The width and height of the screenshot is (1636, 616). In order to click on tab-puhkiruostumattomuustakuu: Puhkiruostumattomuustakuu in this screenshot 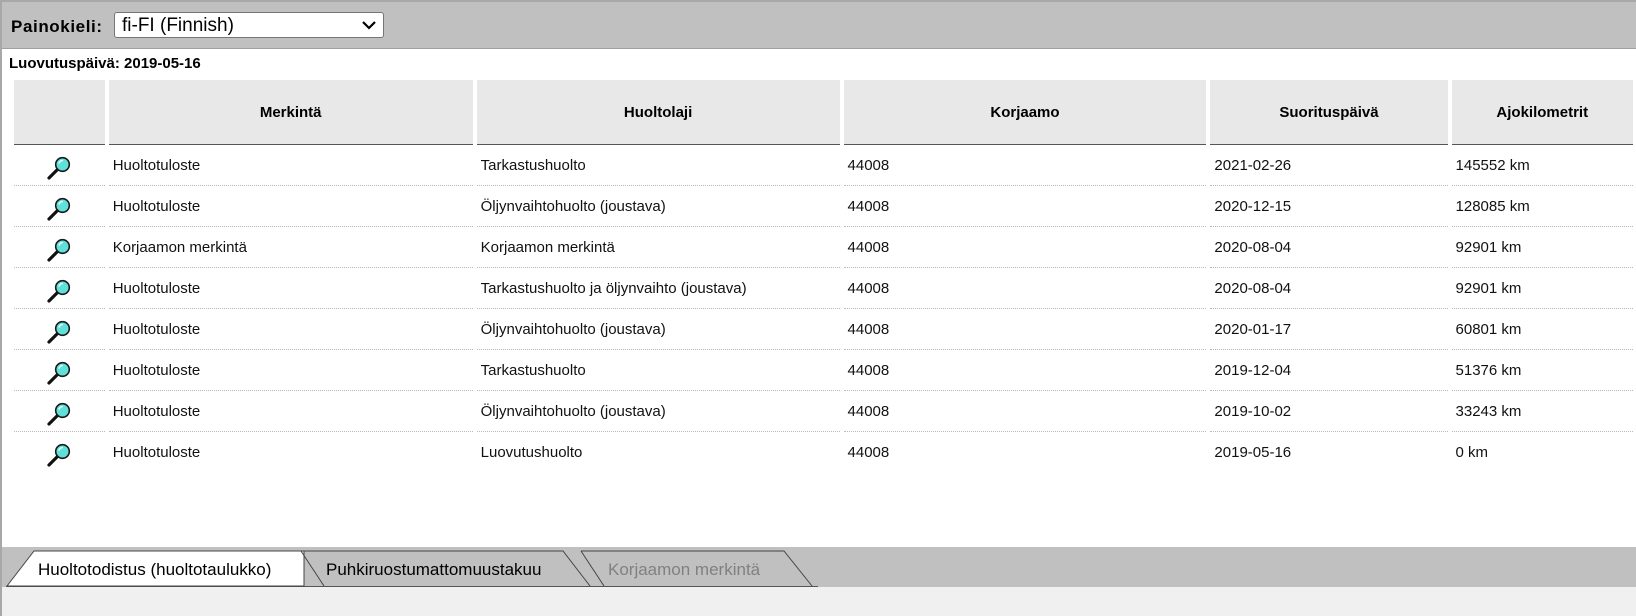, I will do `click(446, 568)`.